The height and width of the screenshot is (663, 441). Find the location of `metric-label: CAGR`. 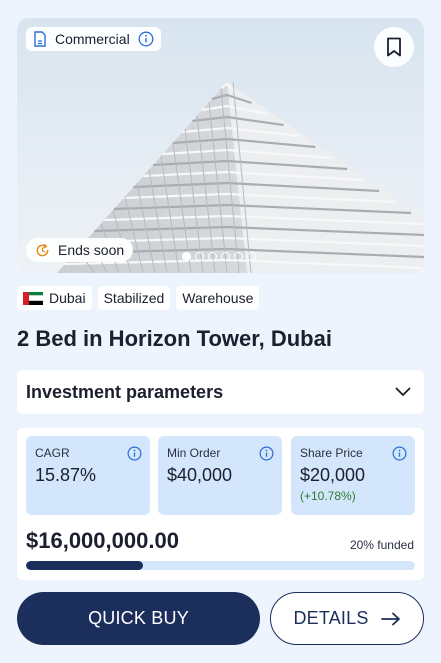

metric-label: CAGR is located at coordinates (52, 453).